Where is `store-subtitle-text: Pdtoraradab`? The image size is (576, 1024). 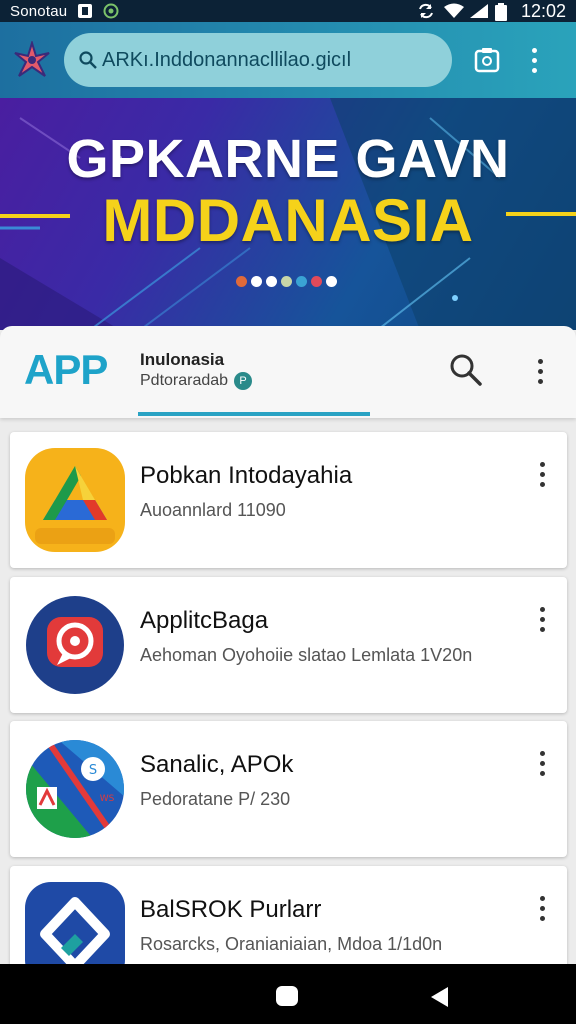
store-subtitle-text: Pdtoraradab is located at coordinates (184, 380).